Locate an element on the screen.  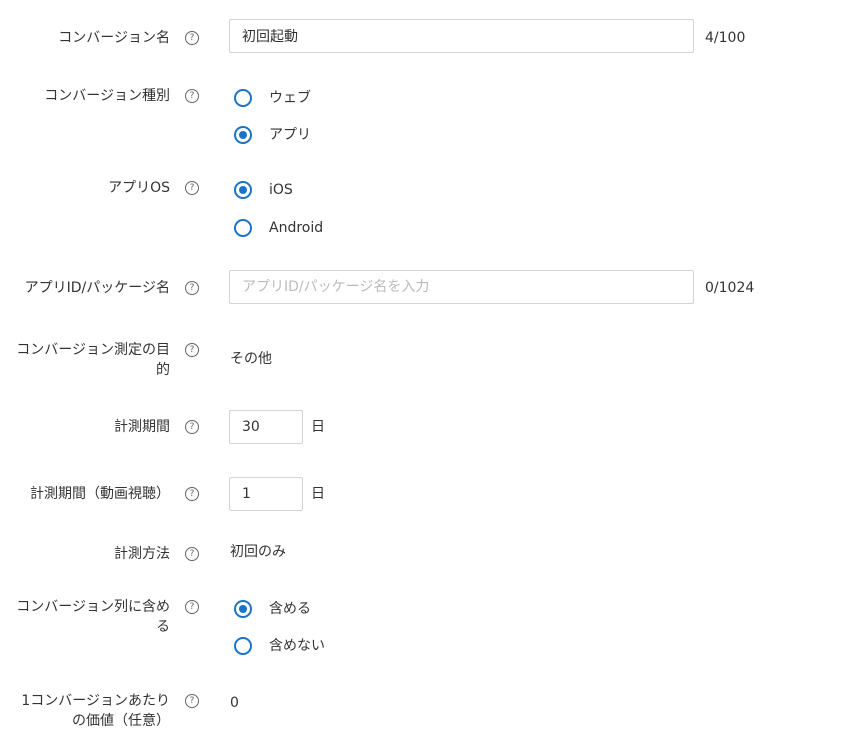
radio-label: 含めない is located at coordinates (297, 646).